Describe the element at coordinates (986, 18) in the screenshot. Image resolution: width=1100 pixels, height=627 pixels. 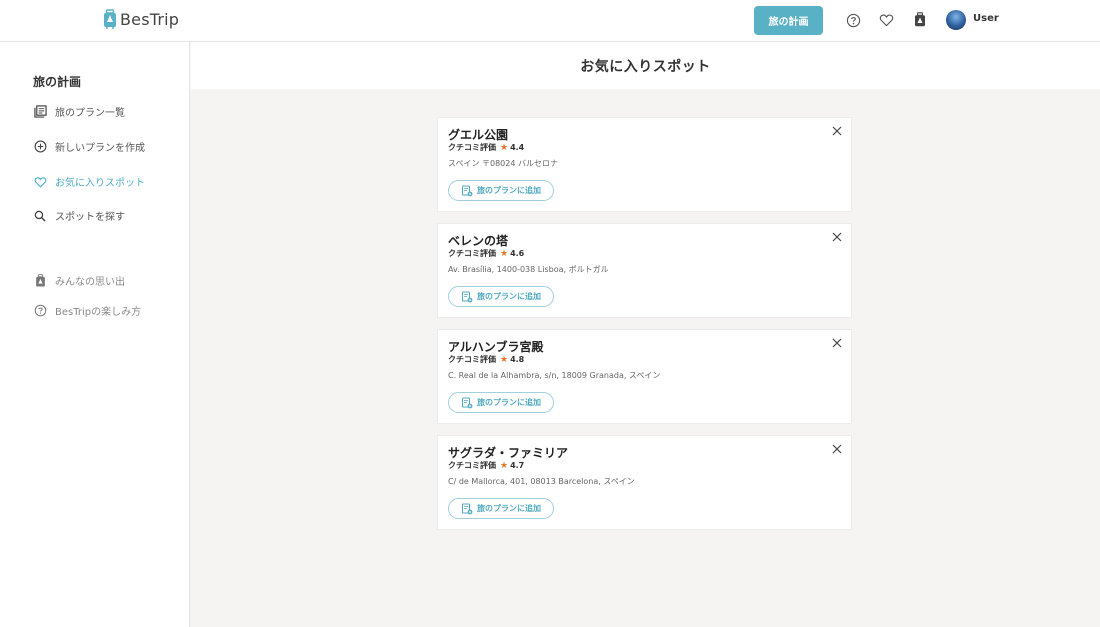
I see `user-name: User` at that location.